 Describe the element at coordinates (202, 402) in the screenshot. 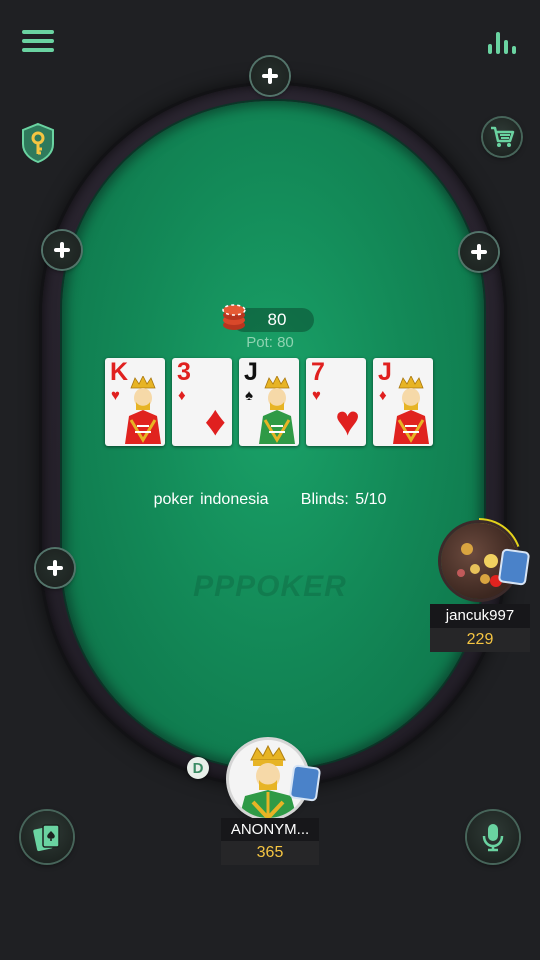

I see `board-card: 3 ♦ ♦` at that location.